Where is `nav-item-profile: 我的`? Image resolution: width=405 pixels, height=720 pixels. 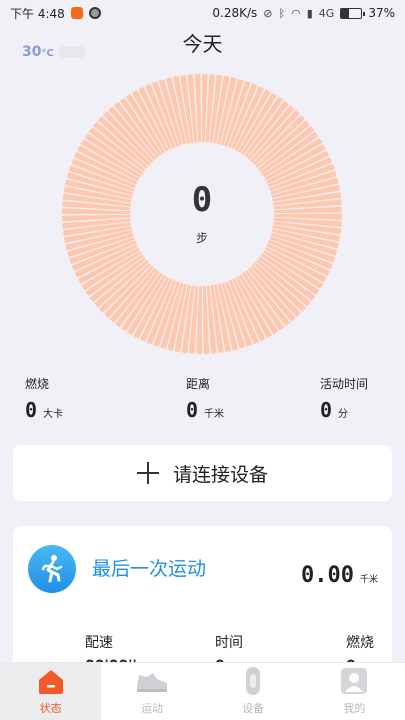 nav-item-profile: 我的 is located at coordinates (354, 691).